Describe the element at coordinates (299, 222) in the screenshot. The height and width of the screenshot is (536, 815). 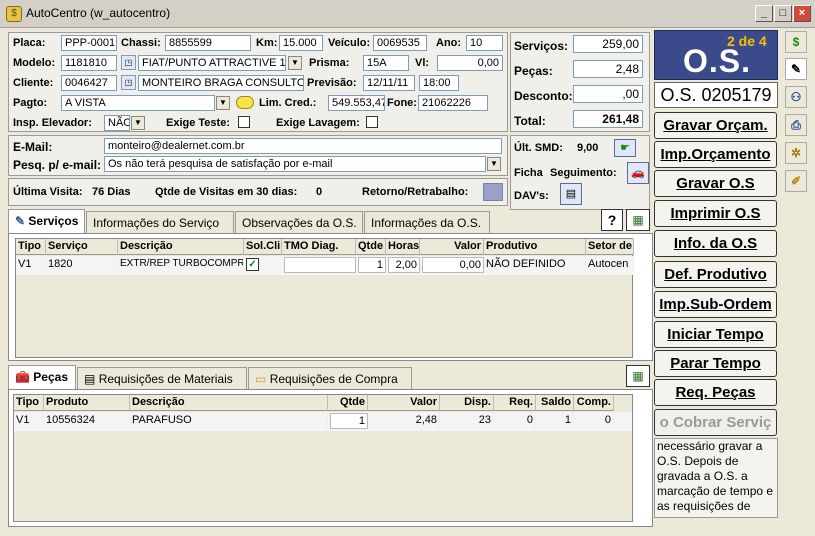
I see `tab-observacoes-os: Observações da O.S.` at that location.